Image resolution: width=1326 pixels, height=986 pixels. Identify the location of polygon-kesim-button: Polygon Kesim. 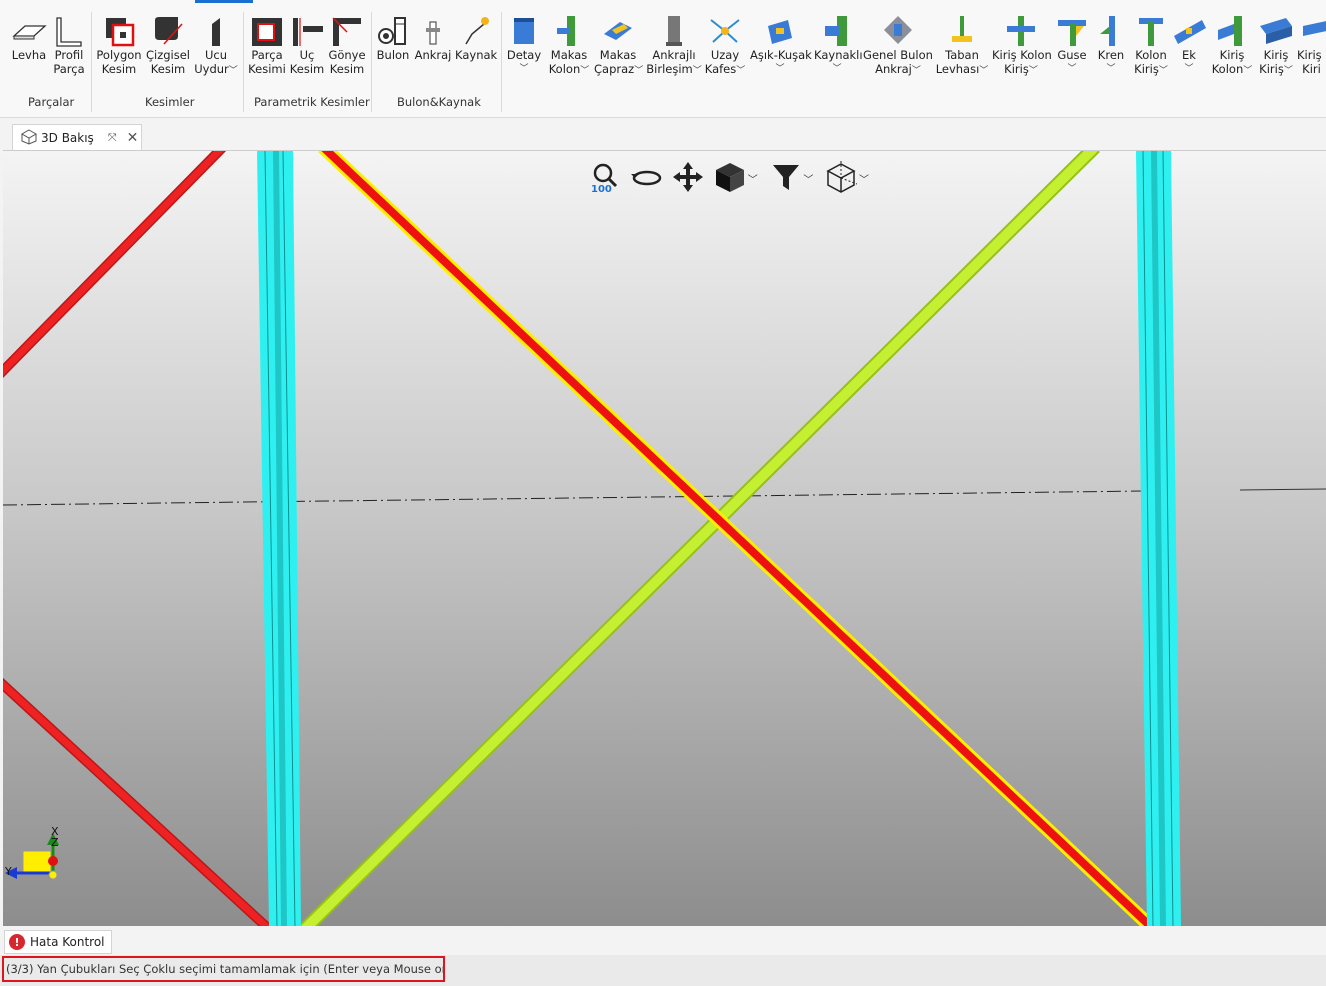
(119, 45).